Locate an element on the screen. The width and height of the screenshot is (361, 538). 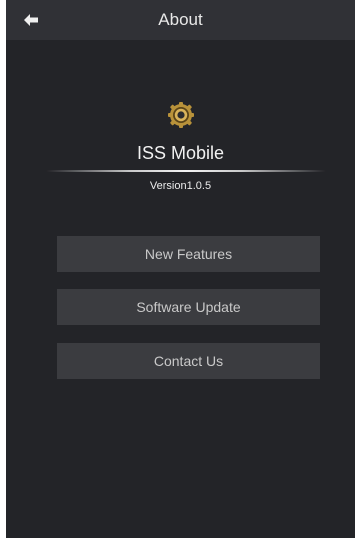
new-features-button: New Features is located at coordinates (188, 254).